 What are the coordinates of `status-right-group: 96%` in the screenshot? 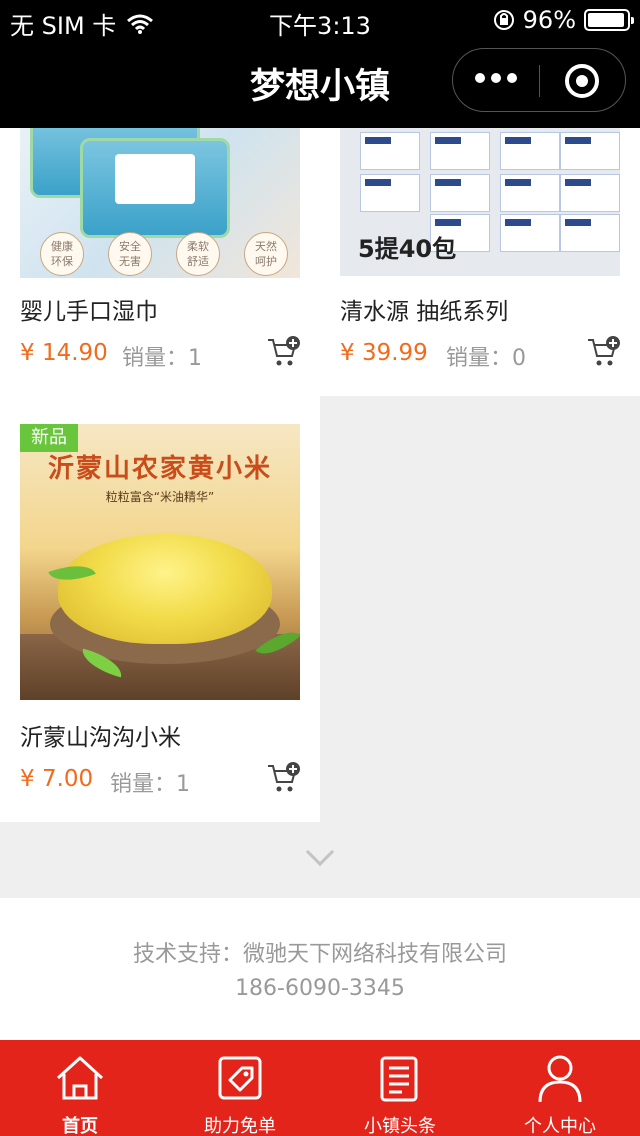 It's located at (563, 20).